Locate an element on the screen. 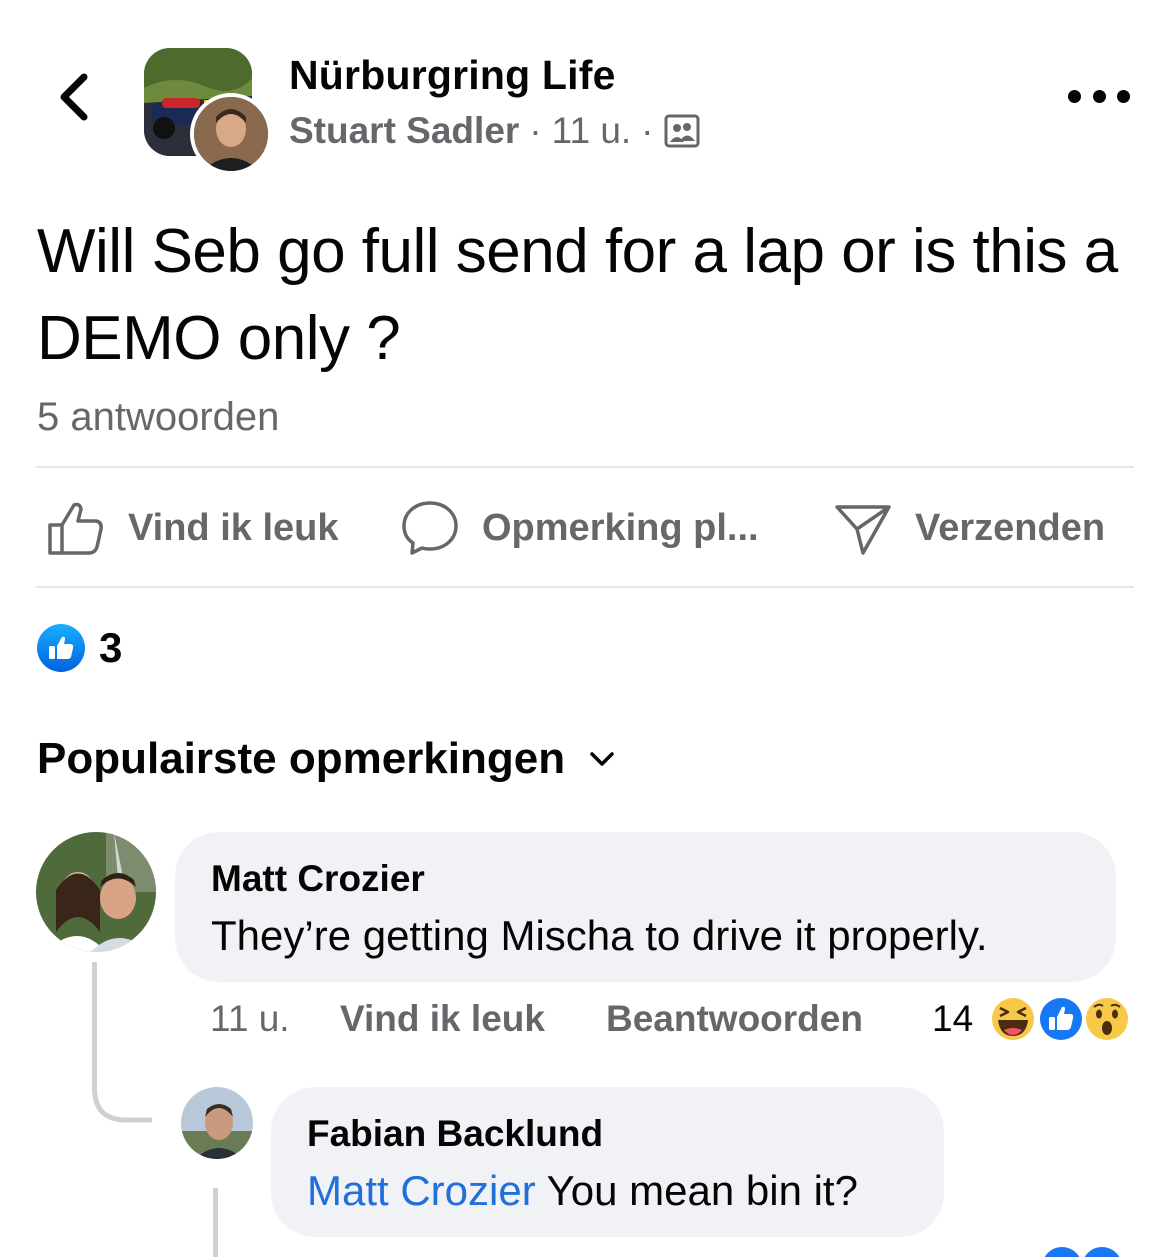 This screenshot has width=1170, height=1257. send-icon is located at coordinates (863, 530).